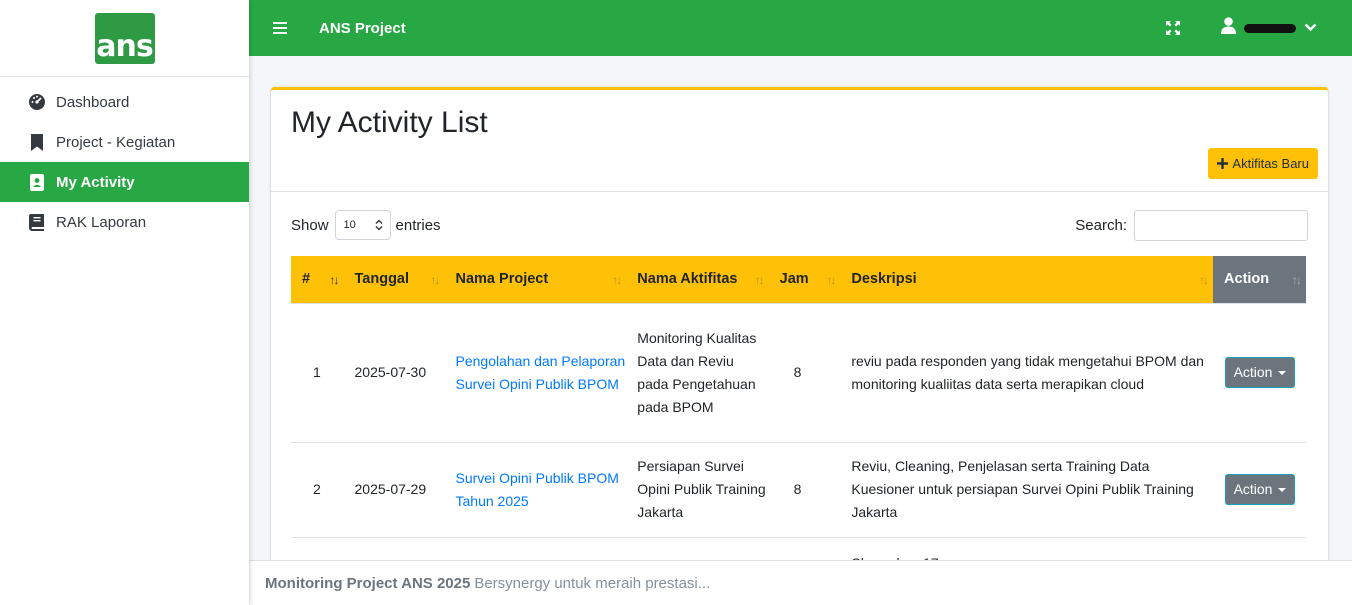 Image resolution: width=1352 pixels, height=605 pixels. What do you see at coordinates (317, 489) in the screenshot?
I see `cell-num: 2` at bounding box center [317, 489].